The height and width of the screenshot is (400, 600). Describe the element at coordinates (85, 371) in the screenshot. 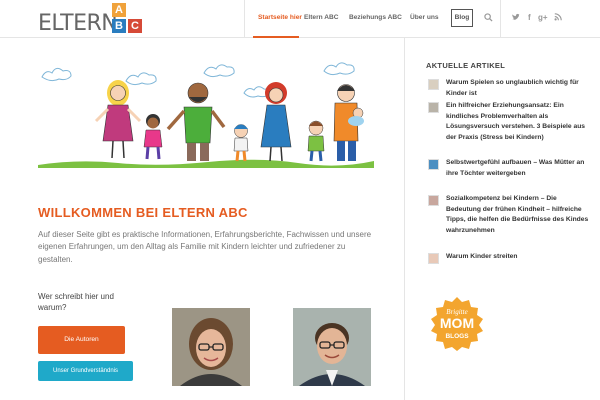

I see `grundverstaendnis-button: Unser Grundverständnis` at that location.